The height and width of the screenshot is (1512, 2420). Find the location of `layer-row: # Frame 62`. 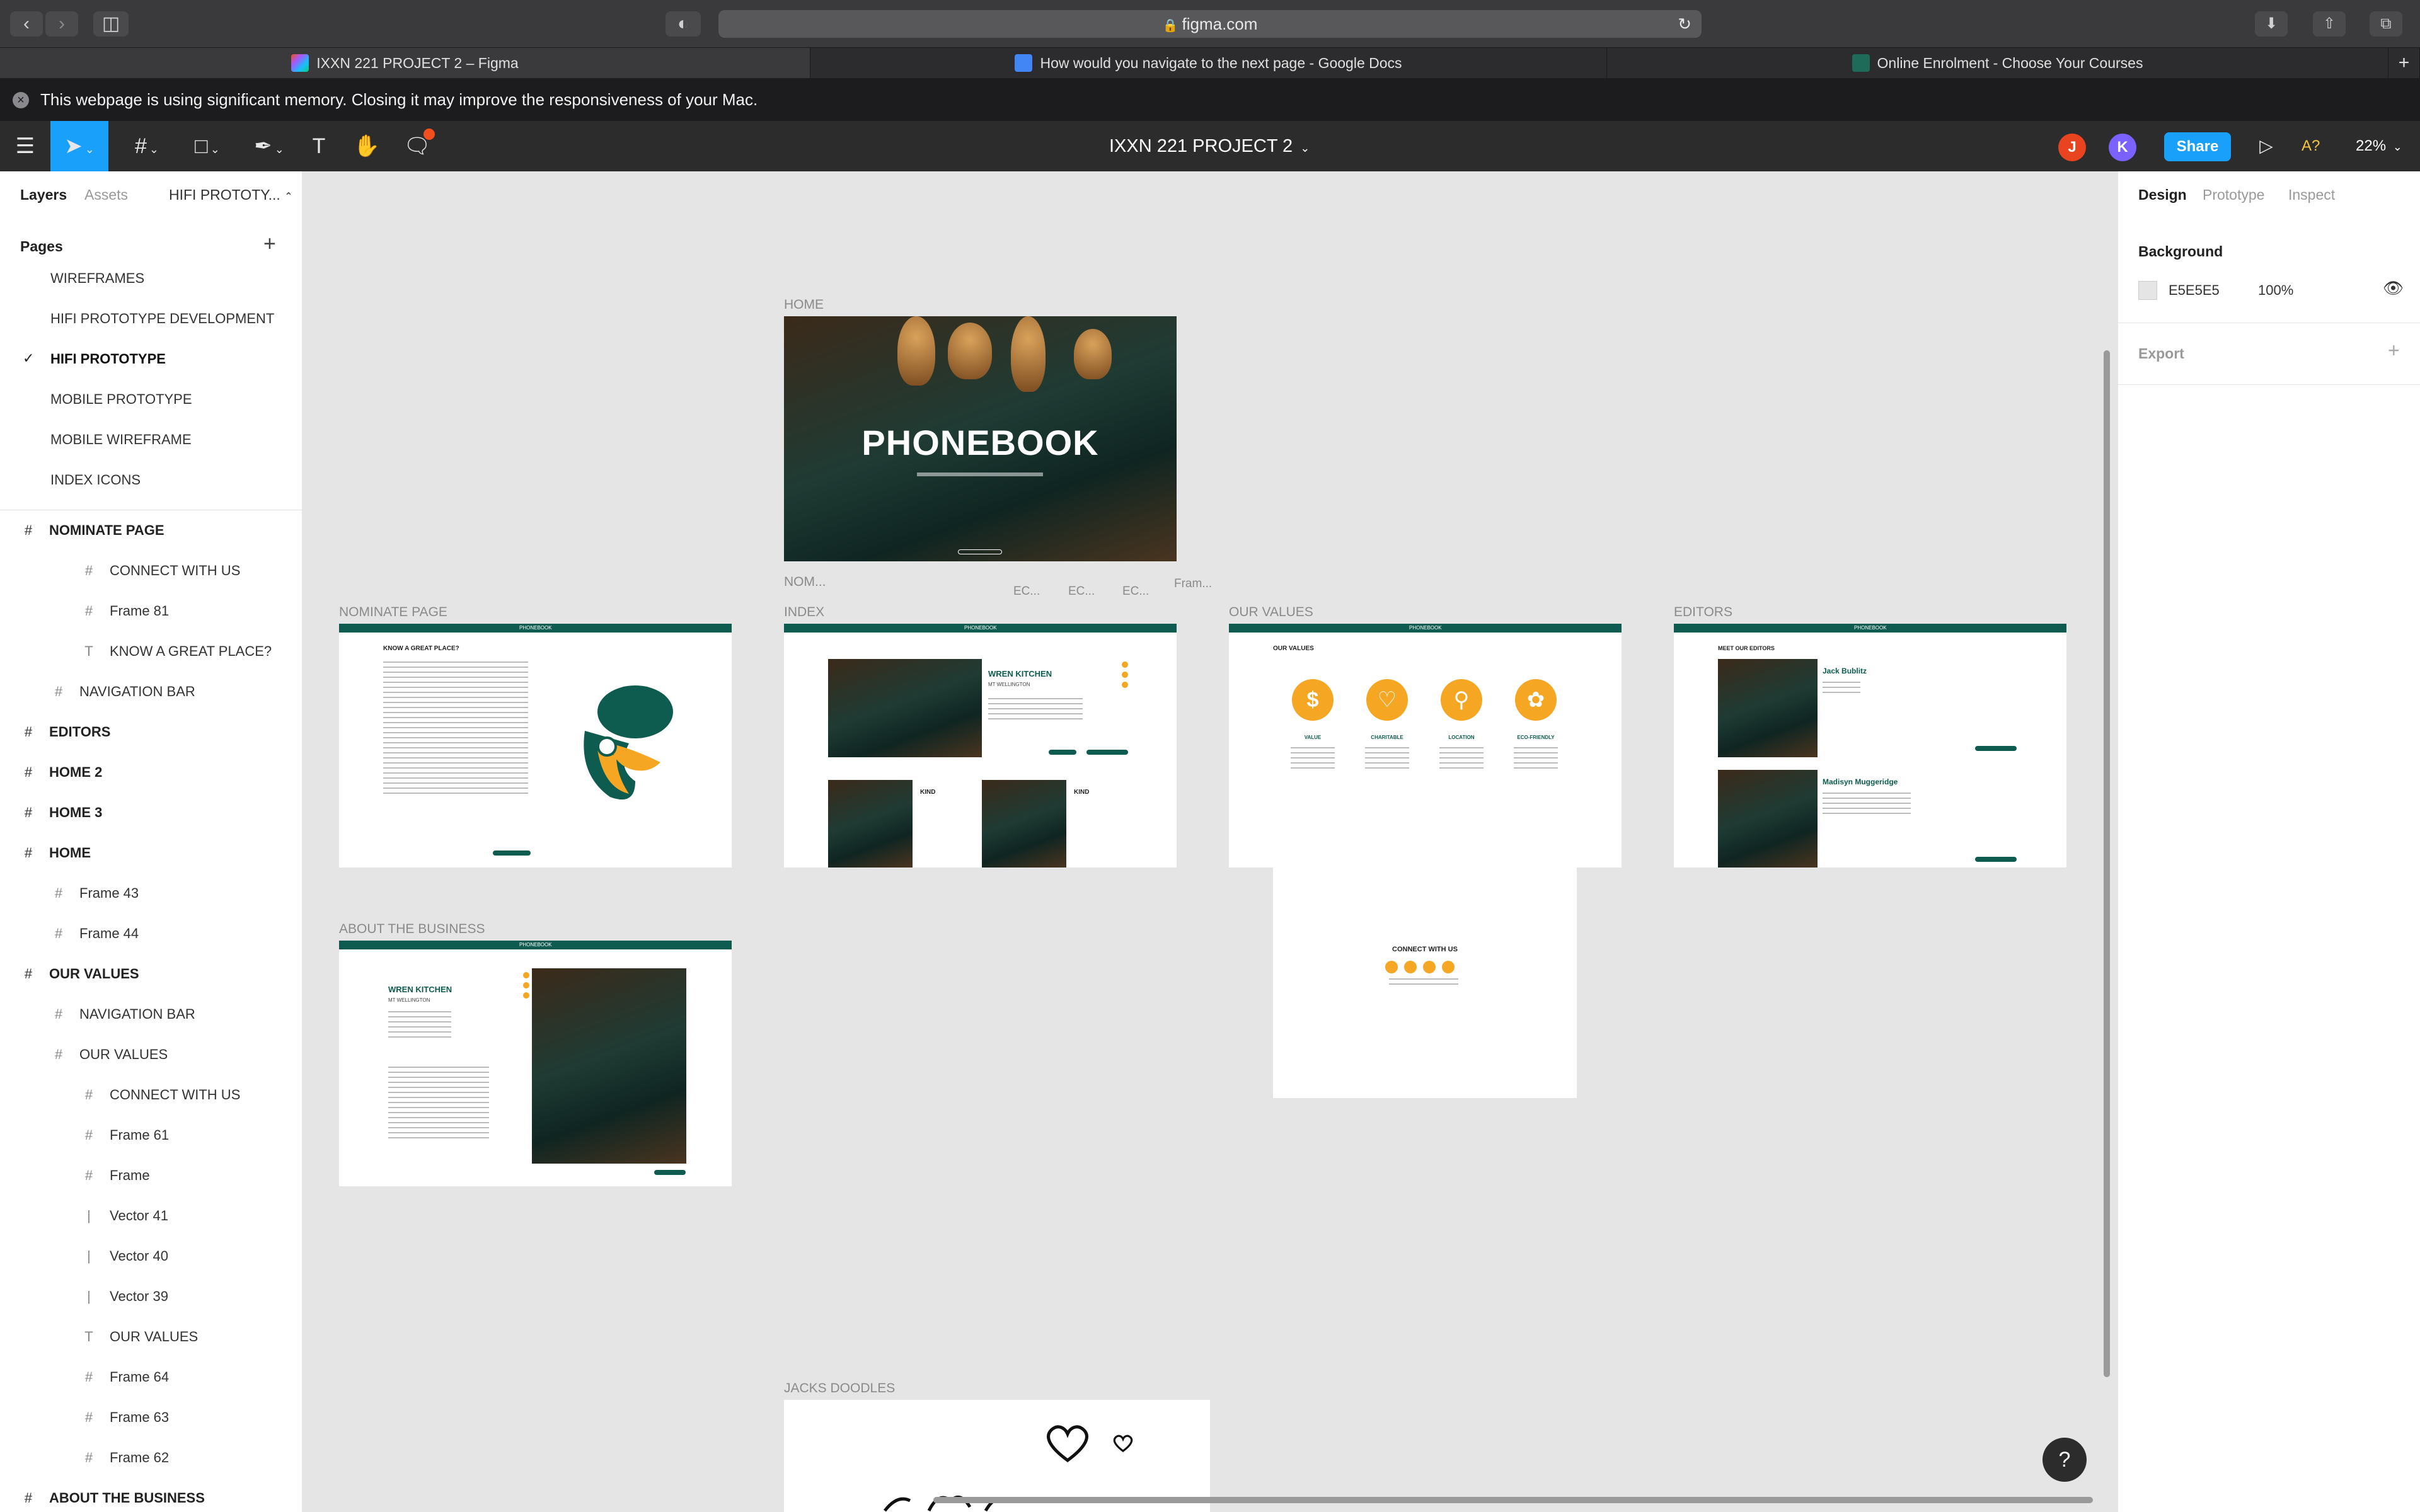

layer-row: # Frame 62 is located at coordinates (125, 1457).